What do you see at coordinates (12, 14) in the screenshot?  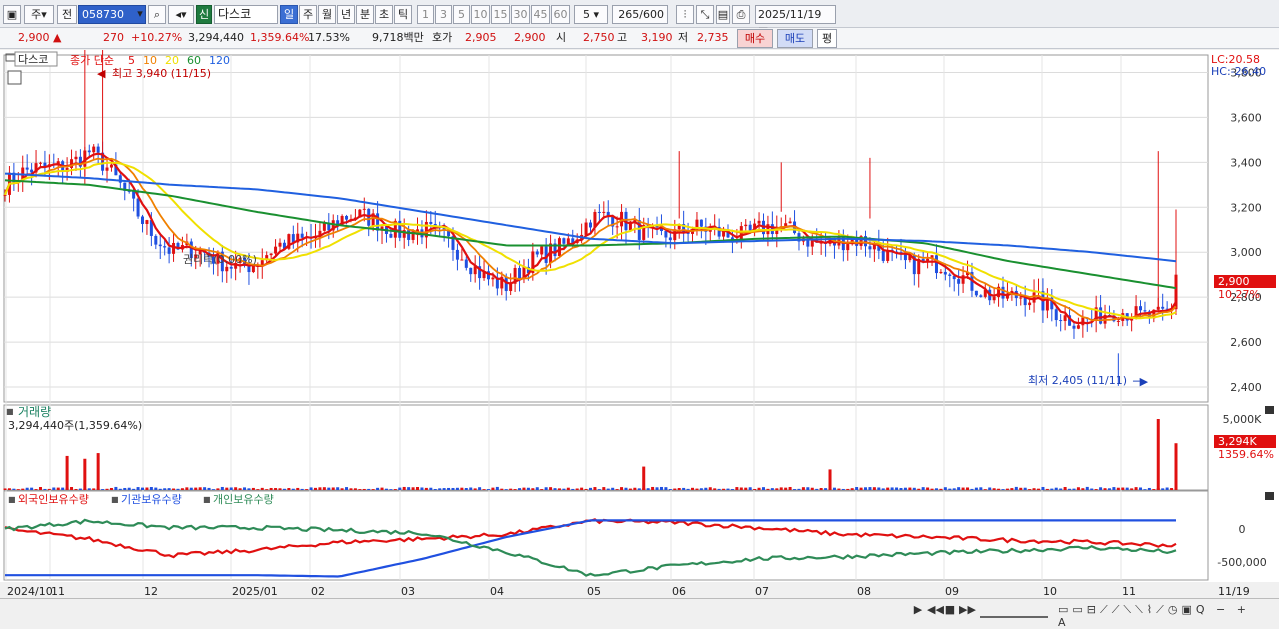 I see `window-menu-icon: ▣` at bounding box center [12, 14].